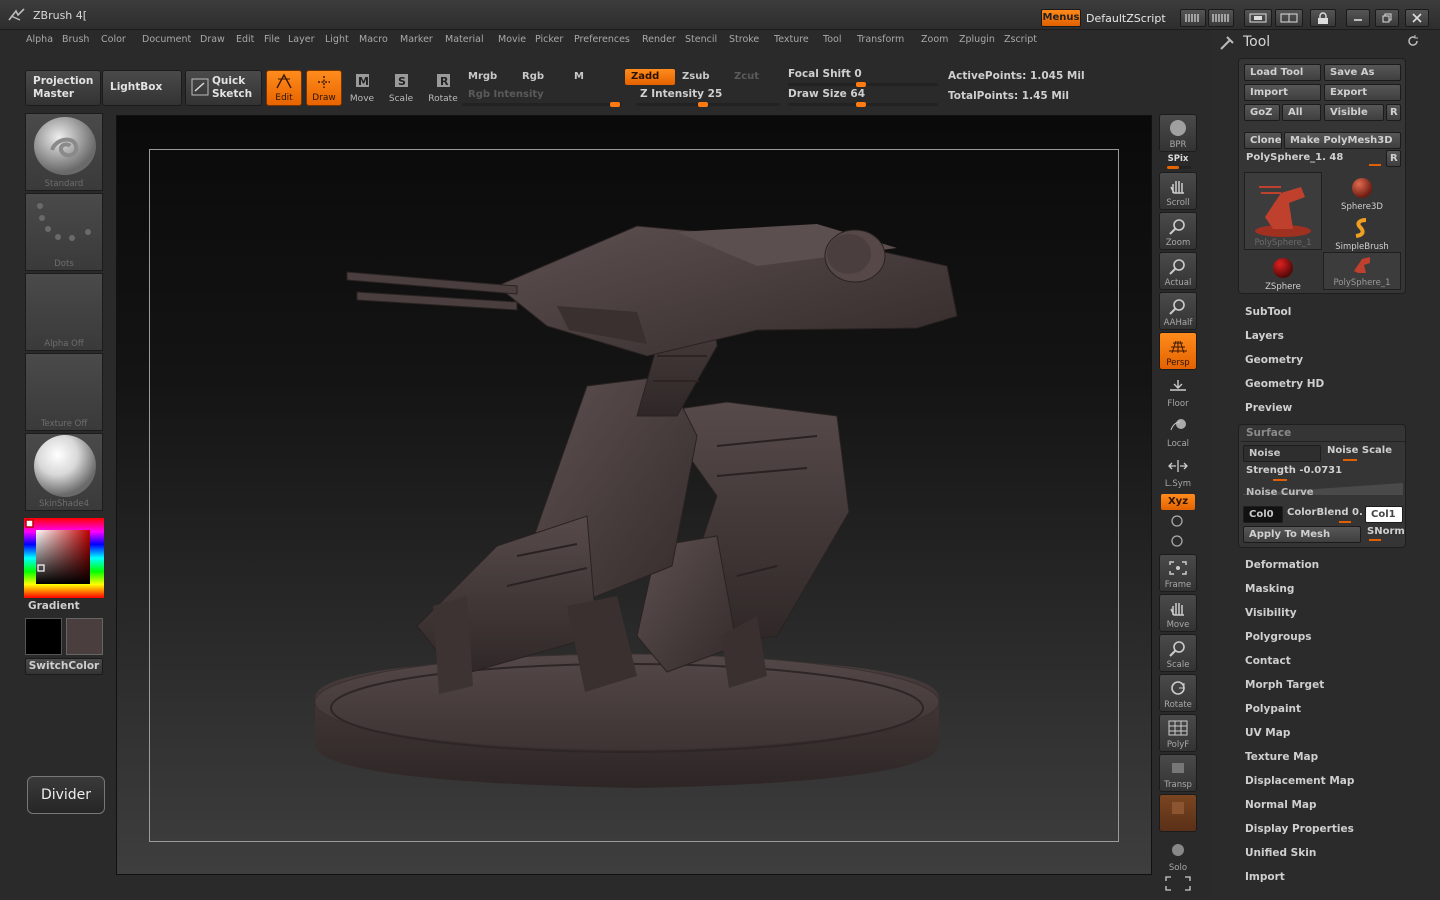  Describe the element at coordinates (1282, 92) in the screenshot. I see `import-button: Import` at that location.